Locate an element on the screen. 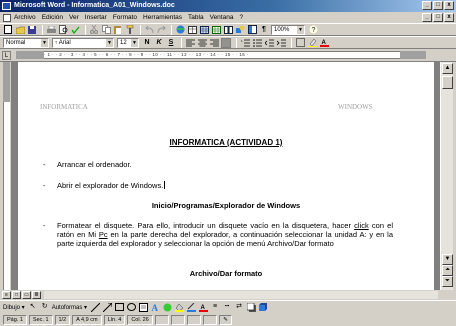  spelling-status-icon: ✎ is located at coordinates (225, 320).